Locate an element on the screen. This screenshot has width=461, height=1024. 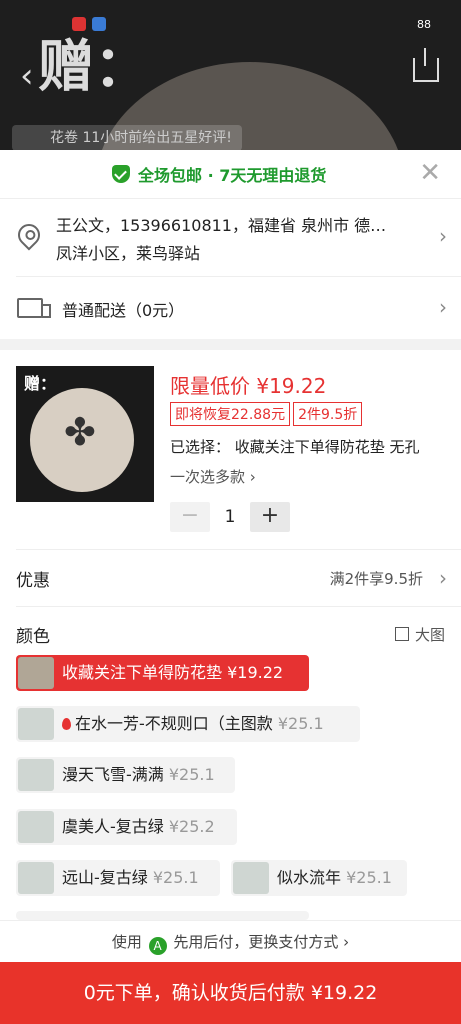
shipping-label: 普通配送（0元） is located at coordinates (123, 310).